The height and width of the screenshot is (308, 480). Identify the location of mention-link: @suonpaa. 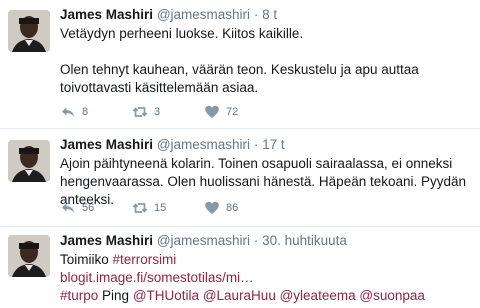
(392, 295).